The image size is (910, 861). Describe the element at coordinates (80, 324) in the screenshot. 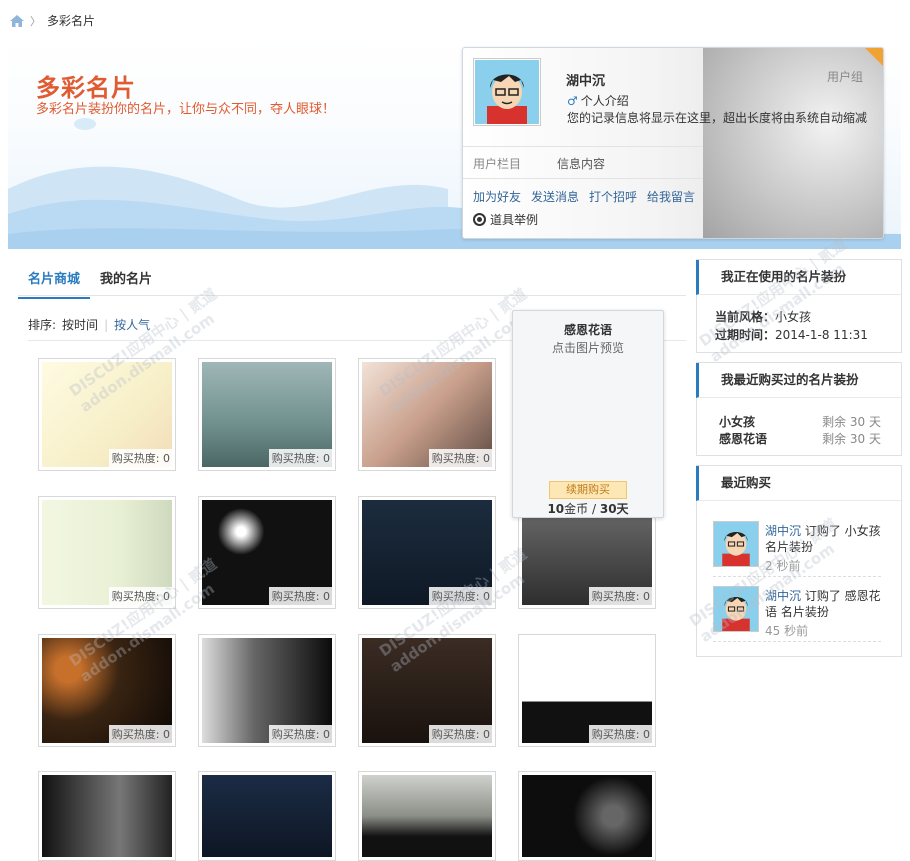

I see `sort-by-time: 按时间` at that location.